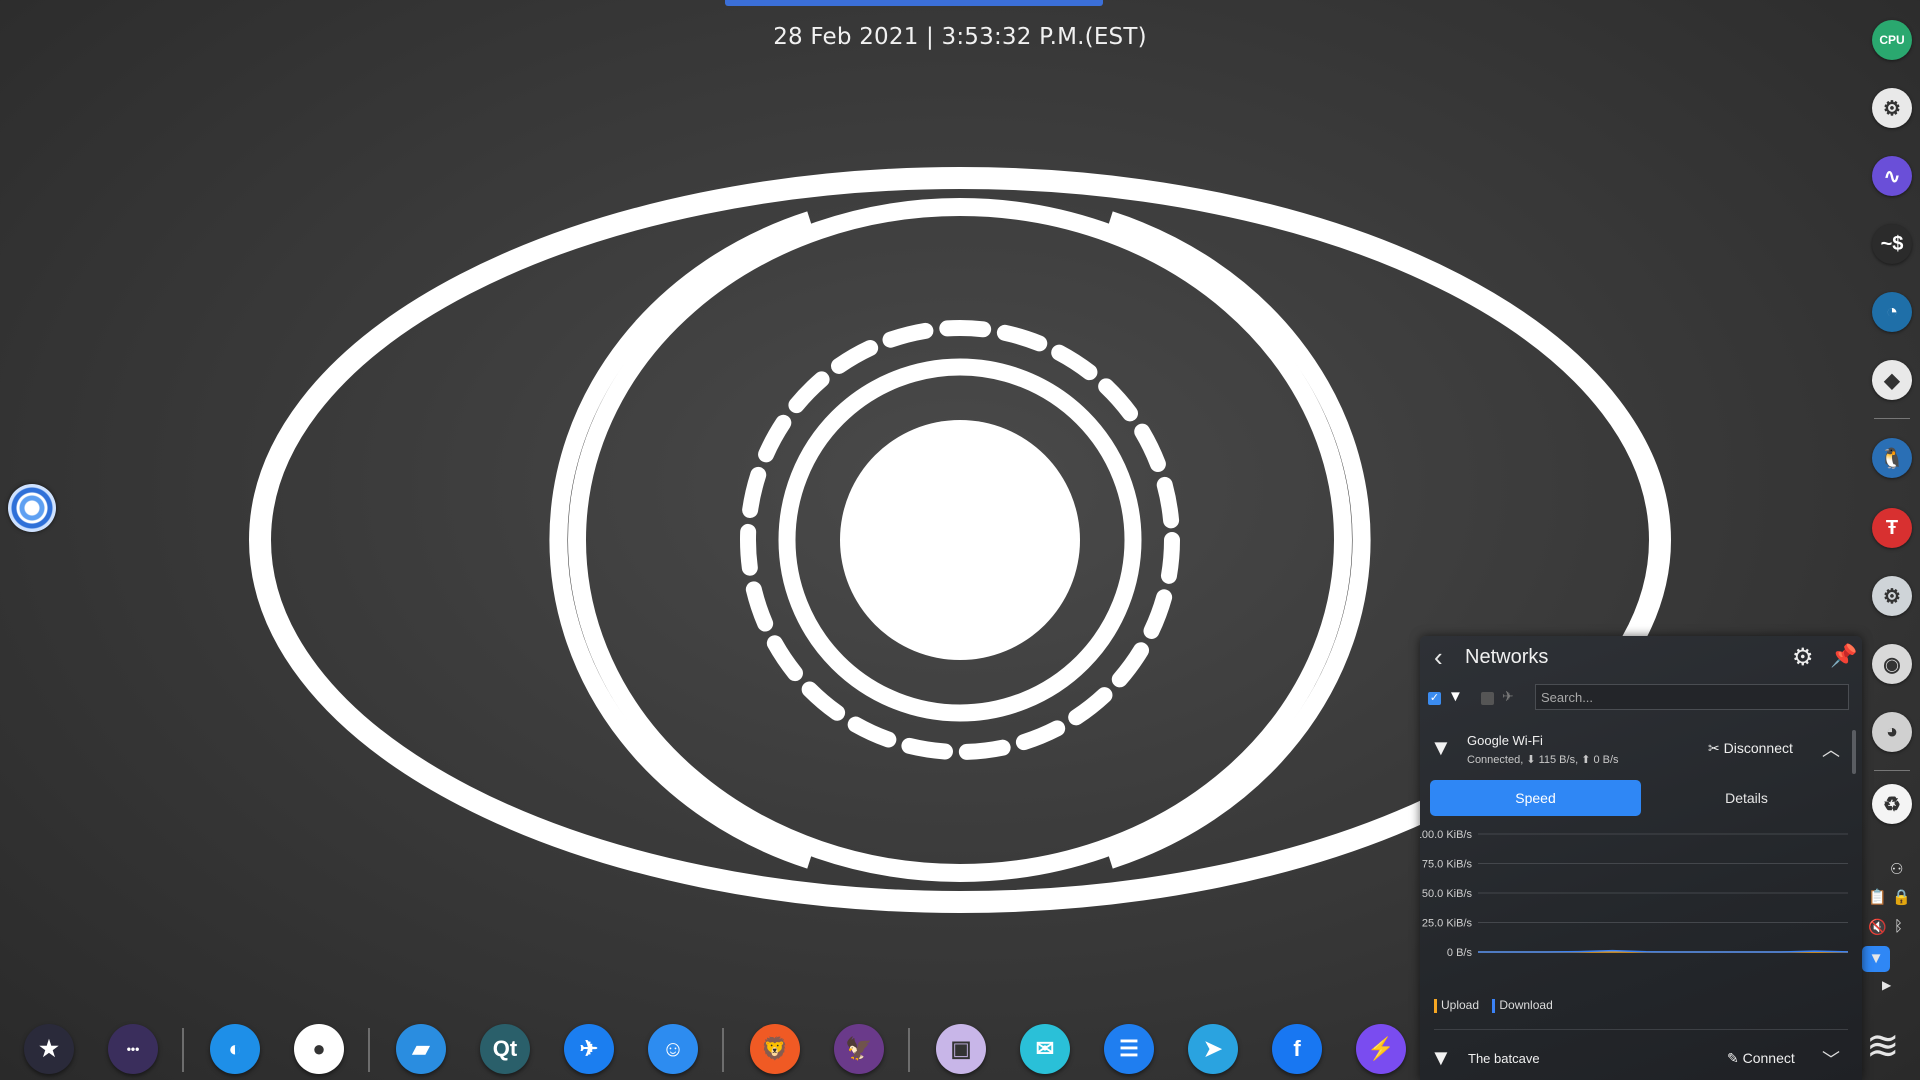 The height and width of the screenshot is (1080, 1920). What do you see at coordinates (1045, 1049) in the screenshot?
I see `mail-icon: ✉` at bounding box center [1045, 1049].